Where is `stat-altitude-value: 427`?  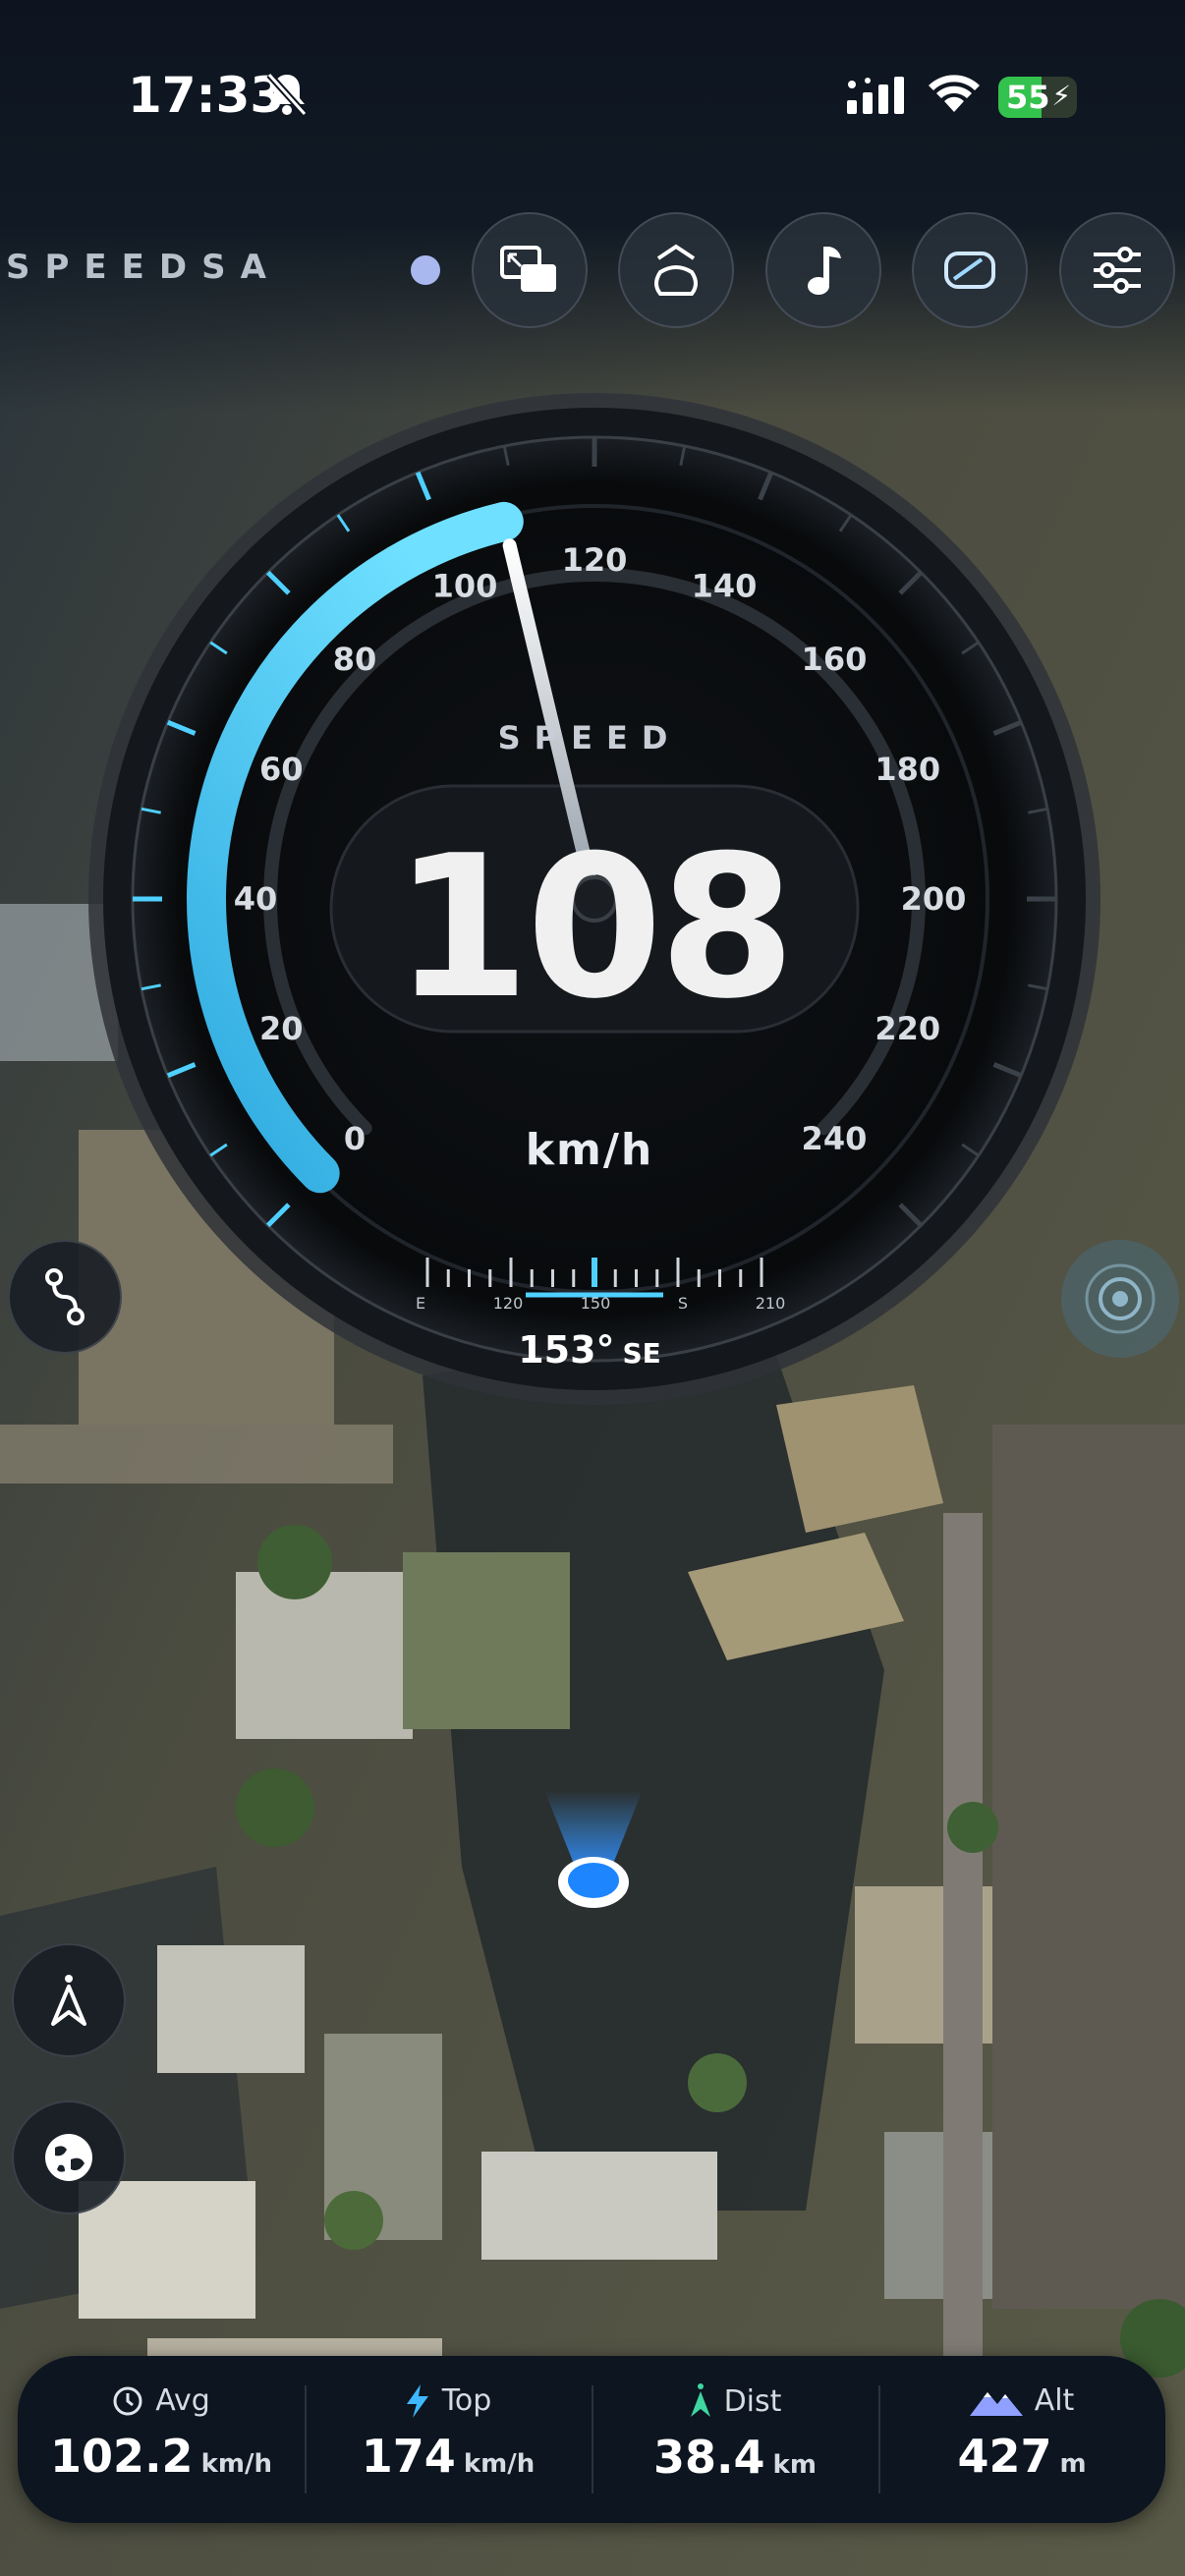 stat-altitude-value: 427 is located at coordinates (1005, 2456).